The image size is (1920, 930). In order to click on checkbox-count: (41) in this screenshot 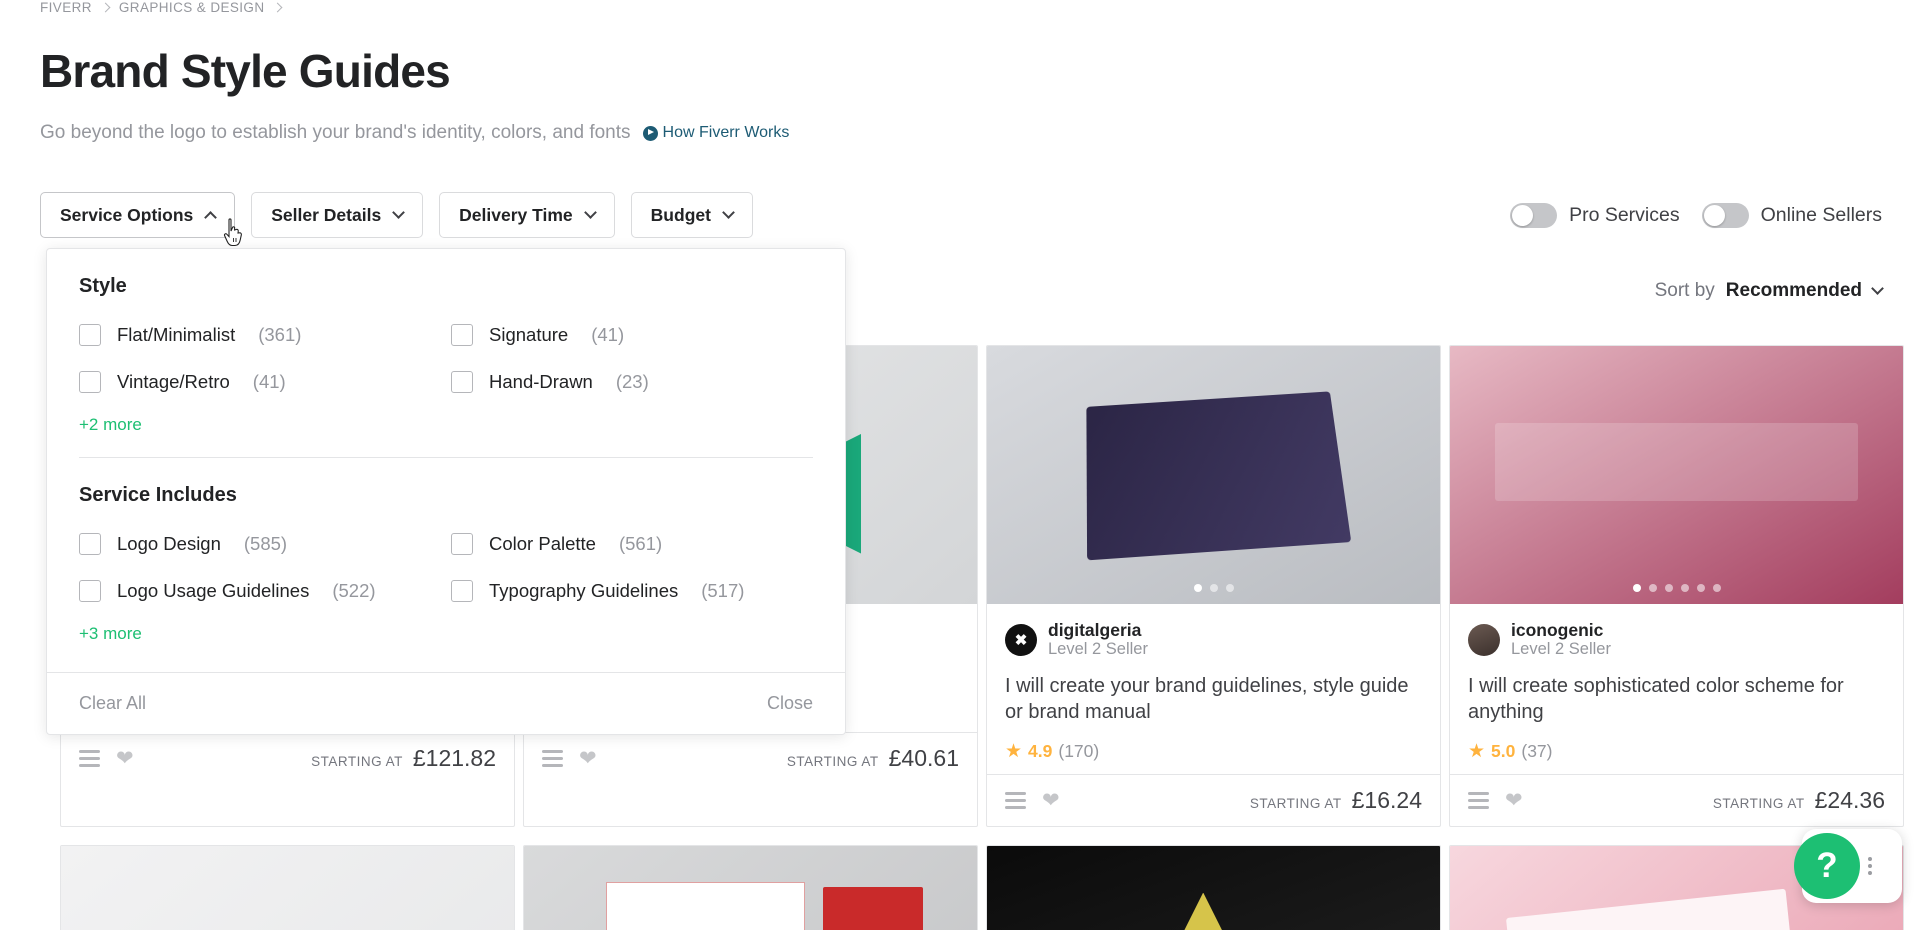, I will do `click(269, 381)`.